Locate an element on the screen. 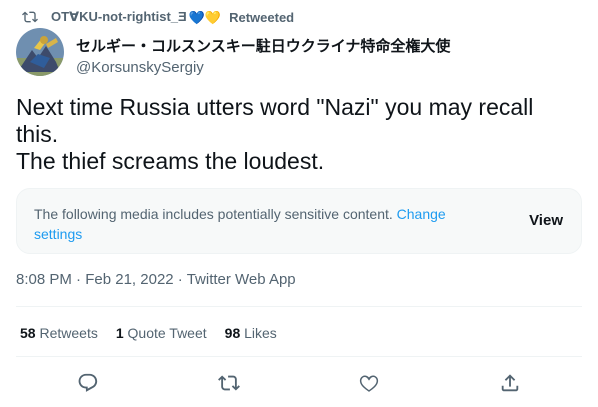 This screenshot has height=407, width=598. share-icon is located at coordinates (510, 383).